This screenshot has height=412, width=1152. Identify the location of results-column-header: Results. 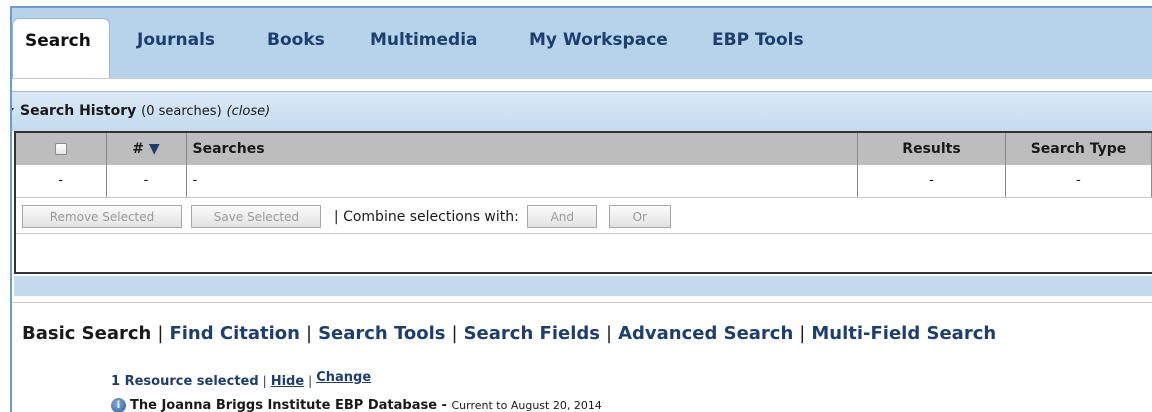
(931, 149).